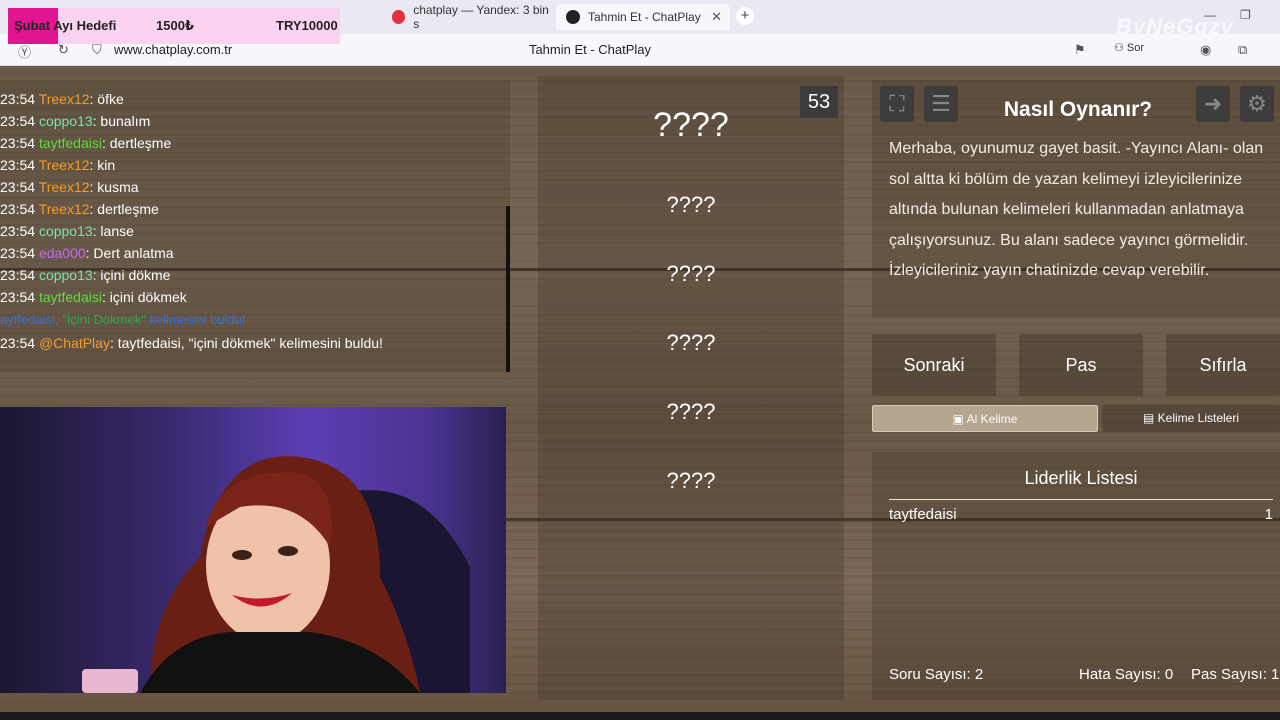 The height and width of the screenshot is (720, 1280). I want to click on ask-button: ⚇ Sor, so click(1129, 47).